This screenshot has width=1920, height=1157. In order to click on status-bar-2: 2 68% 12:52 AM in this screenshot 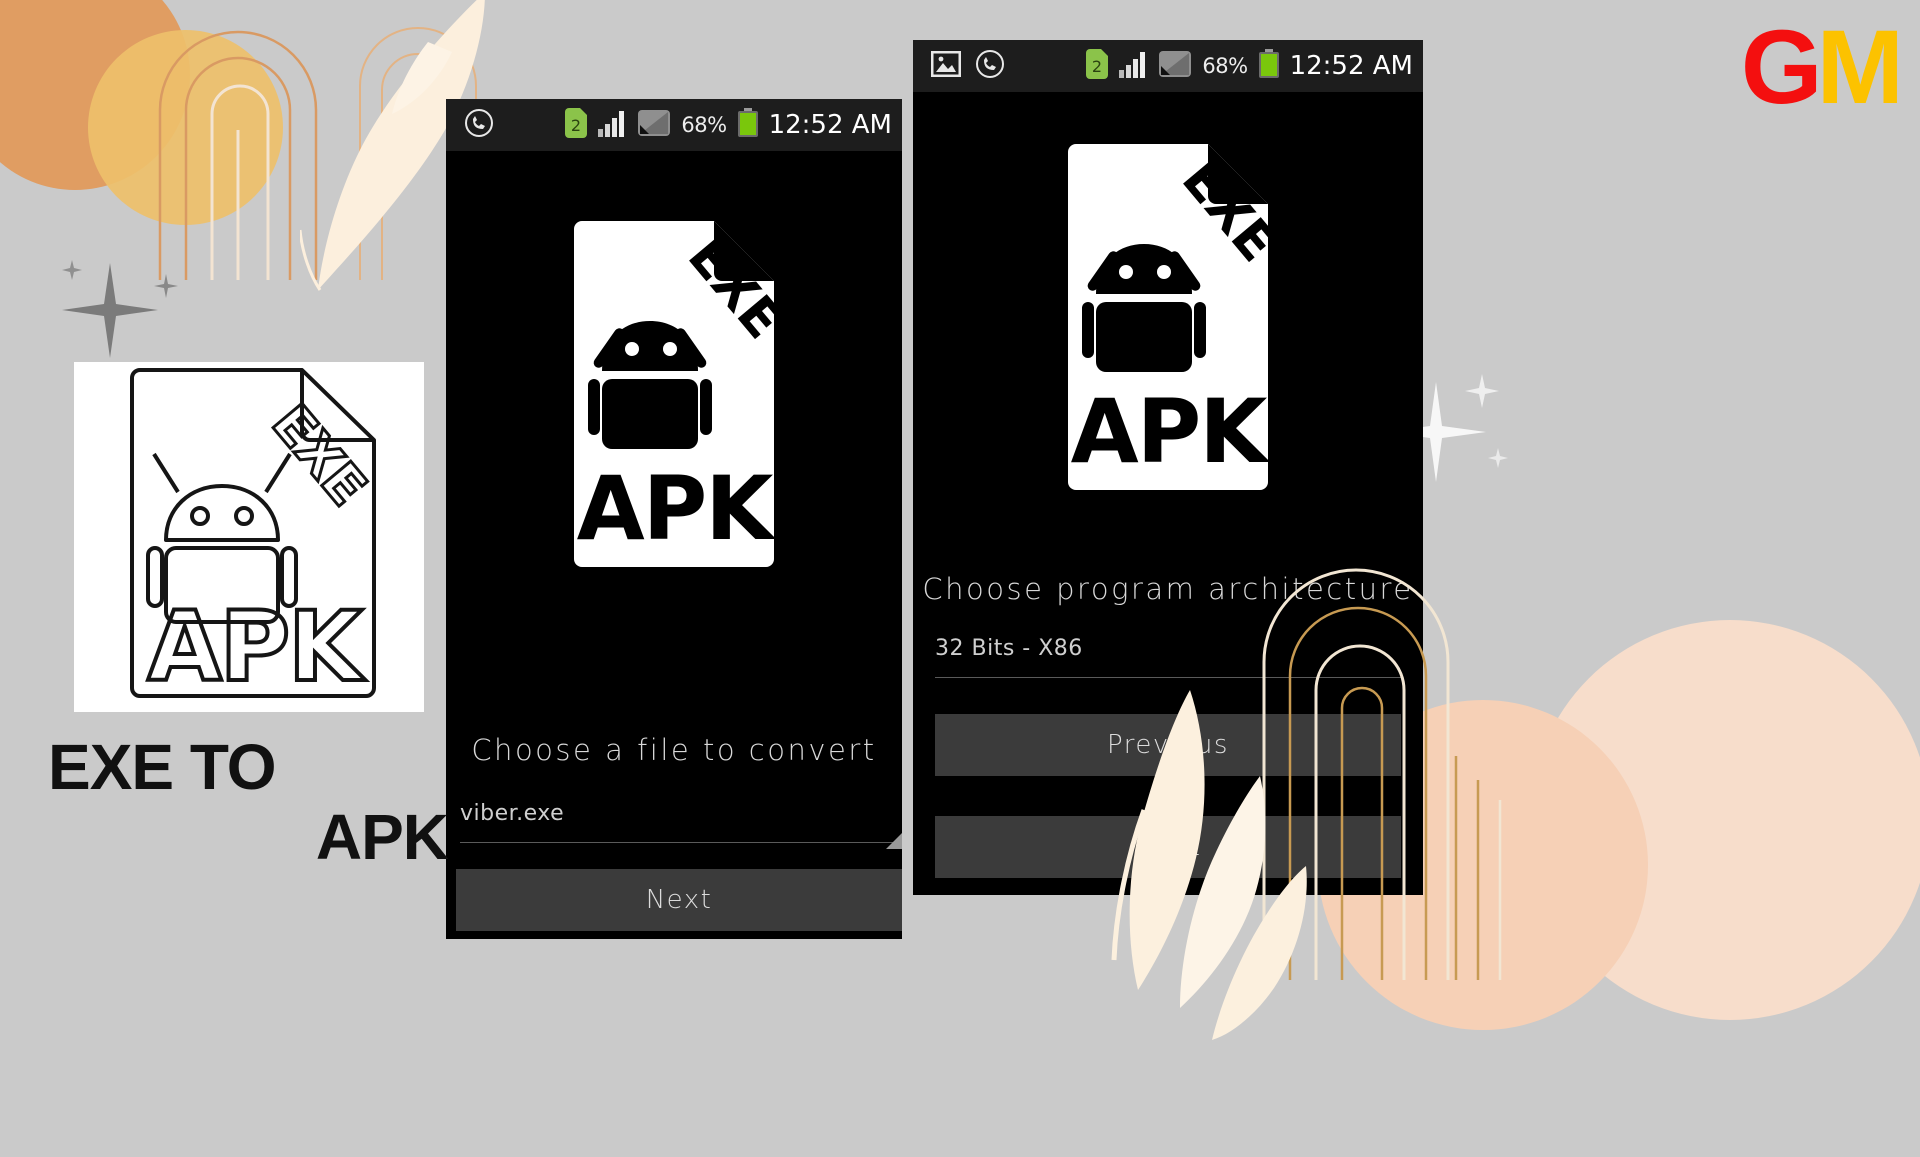, I will do `click(1168, 66)`.